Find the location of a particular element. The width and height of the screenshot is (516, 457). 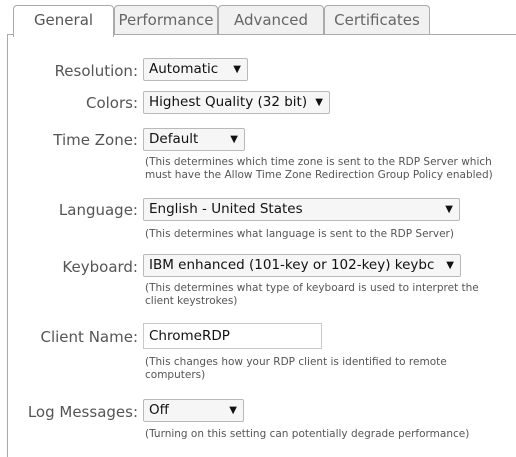

timezone-select: Default ▼ is located at coordinates (194, 139).